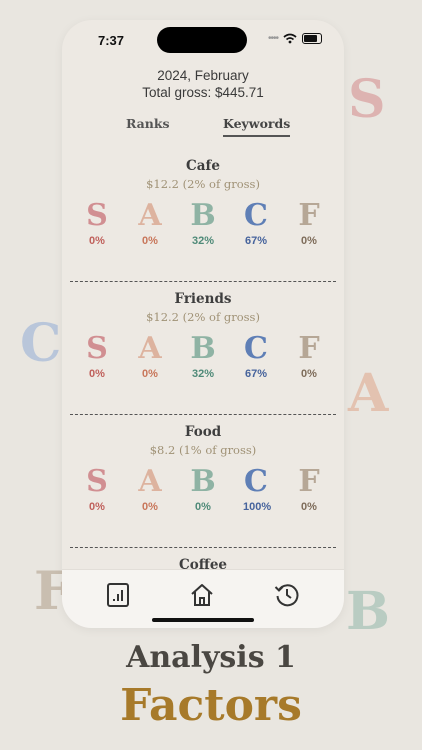 The width and height of the screenshot is (422, 750). Describe the element at coordinates (368, 393) in the screenshot. I see `bg-letter-a: A` at that location.